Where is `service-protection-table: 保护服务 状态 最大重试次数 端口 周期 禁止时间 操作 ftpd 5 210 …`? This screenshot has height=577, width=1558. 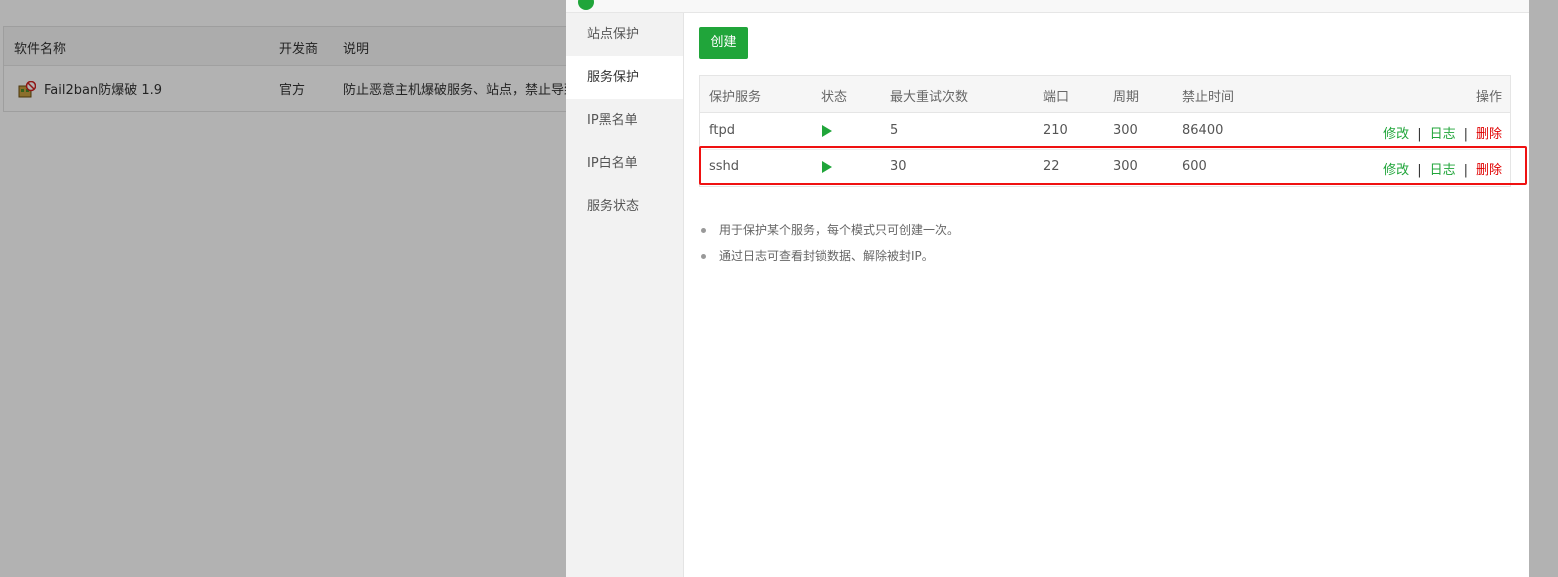
service-protection-table: 保护服务 状态 最大重试次数 端口 周期 禁止时间 操作 ftpd 5 210 … is located at coordinates (1105, 131).